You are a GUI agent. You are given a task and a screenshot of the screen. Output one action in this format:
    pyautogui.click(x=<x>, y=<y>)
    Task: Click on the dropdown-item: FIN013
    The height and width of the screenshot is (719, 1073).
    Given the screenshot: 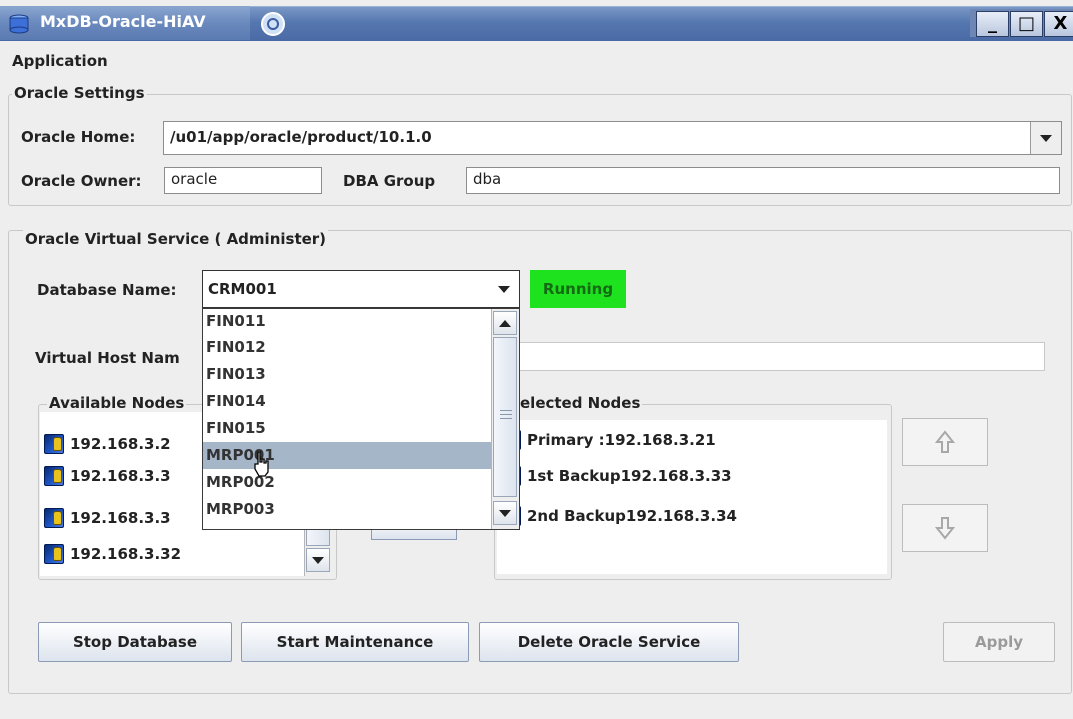 What is the action you would take?
    pyautogui.click(x=348, y=374)
    